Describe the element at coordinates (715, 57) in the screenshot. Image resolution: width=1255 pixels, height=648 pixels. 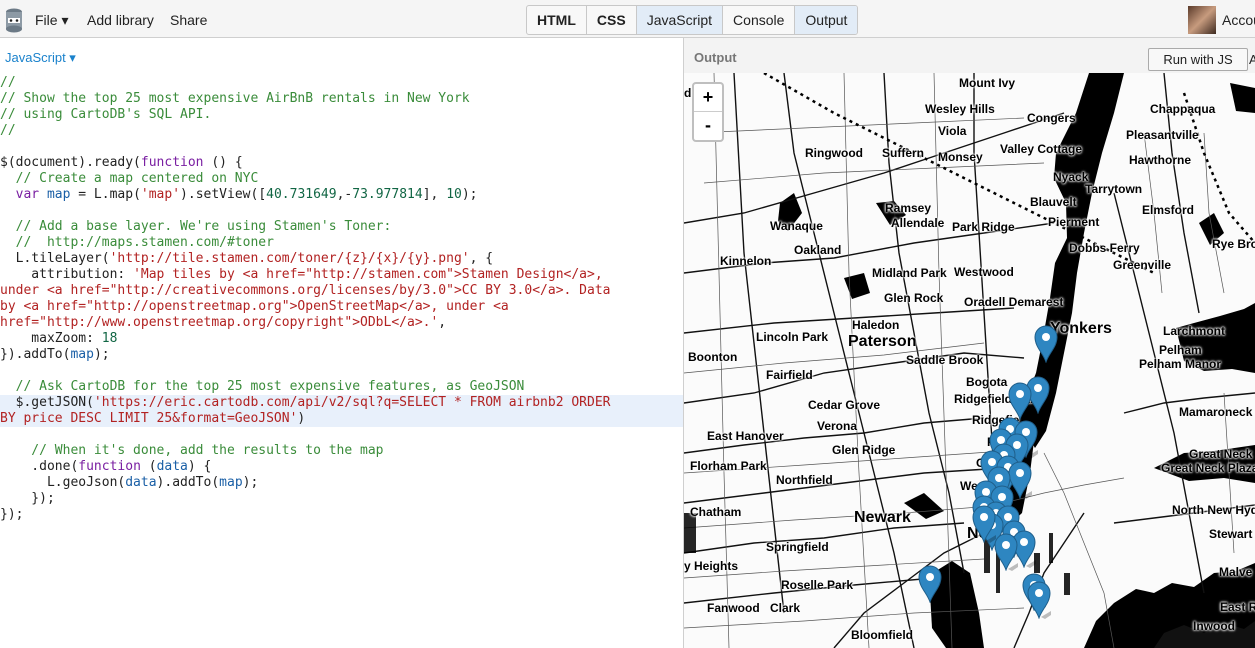
I see `output-panel-label: Output` at that location.